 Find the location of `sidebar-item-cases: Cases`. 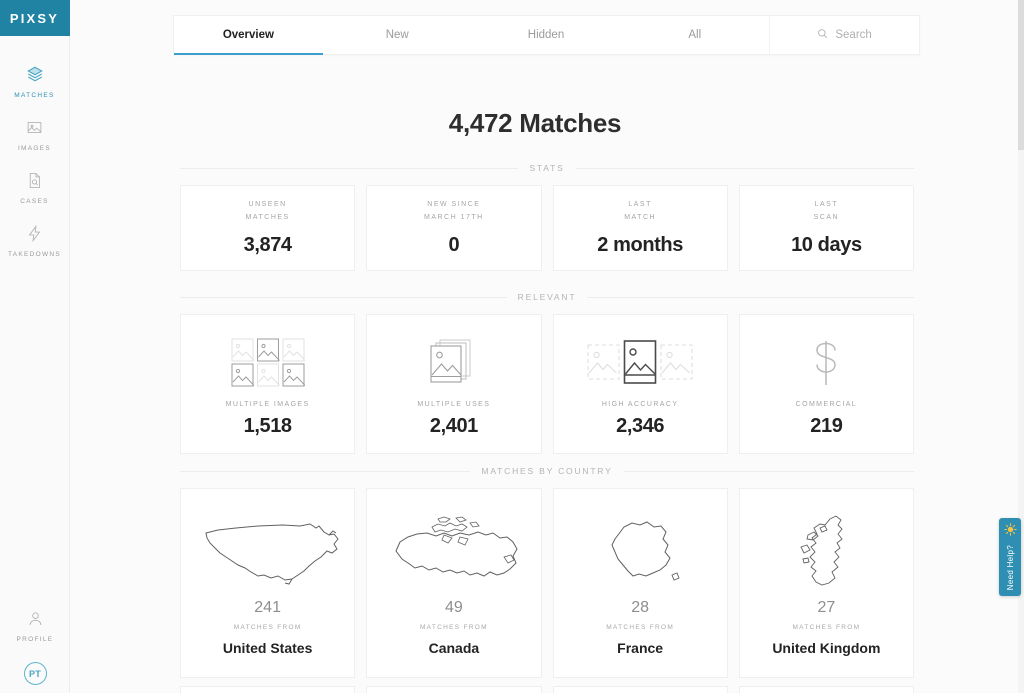

sidebar-item-cases: Cases is located at coordinates (34, 186).